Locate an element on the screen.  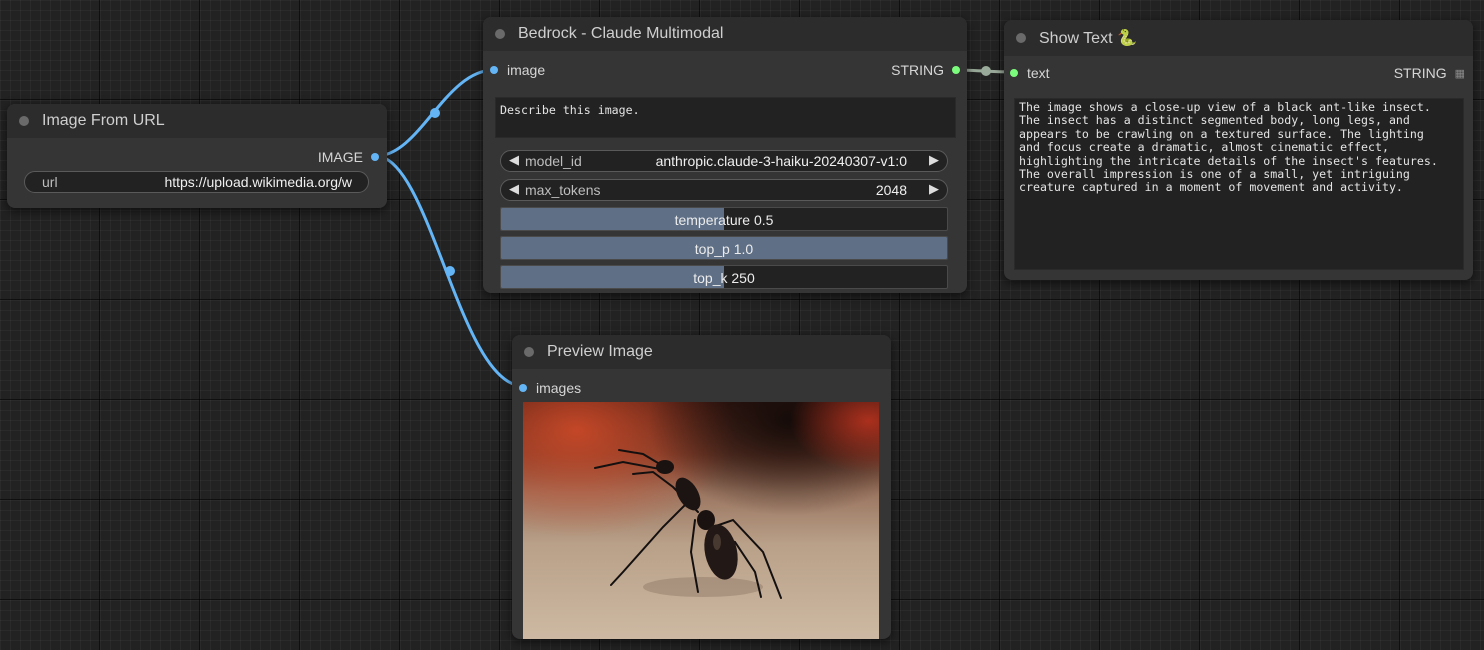
slider-text: top_k 250 is located at coordinates (724, 278).